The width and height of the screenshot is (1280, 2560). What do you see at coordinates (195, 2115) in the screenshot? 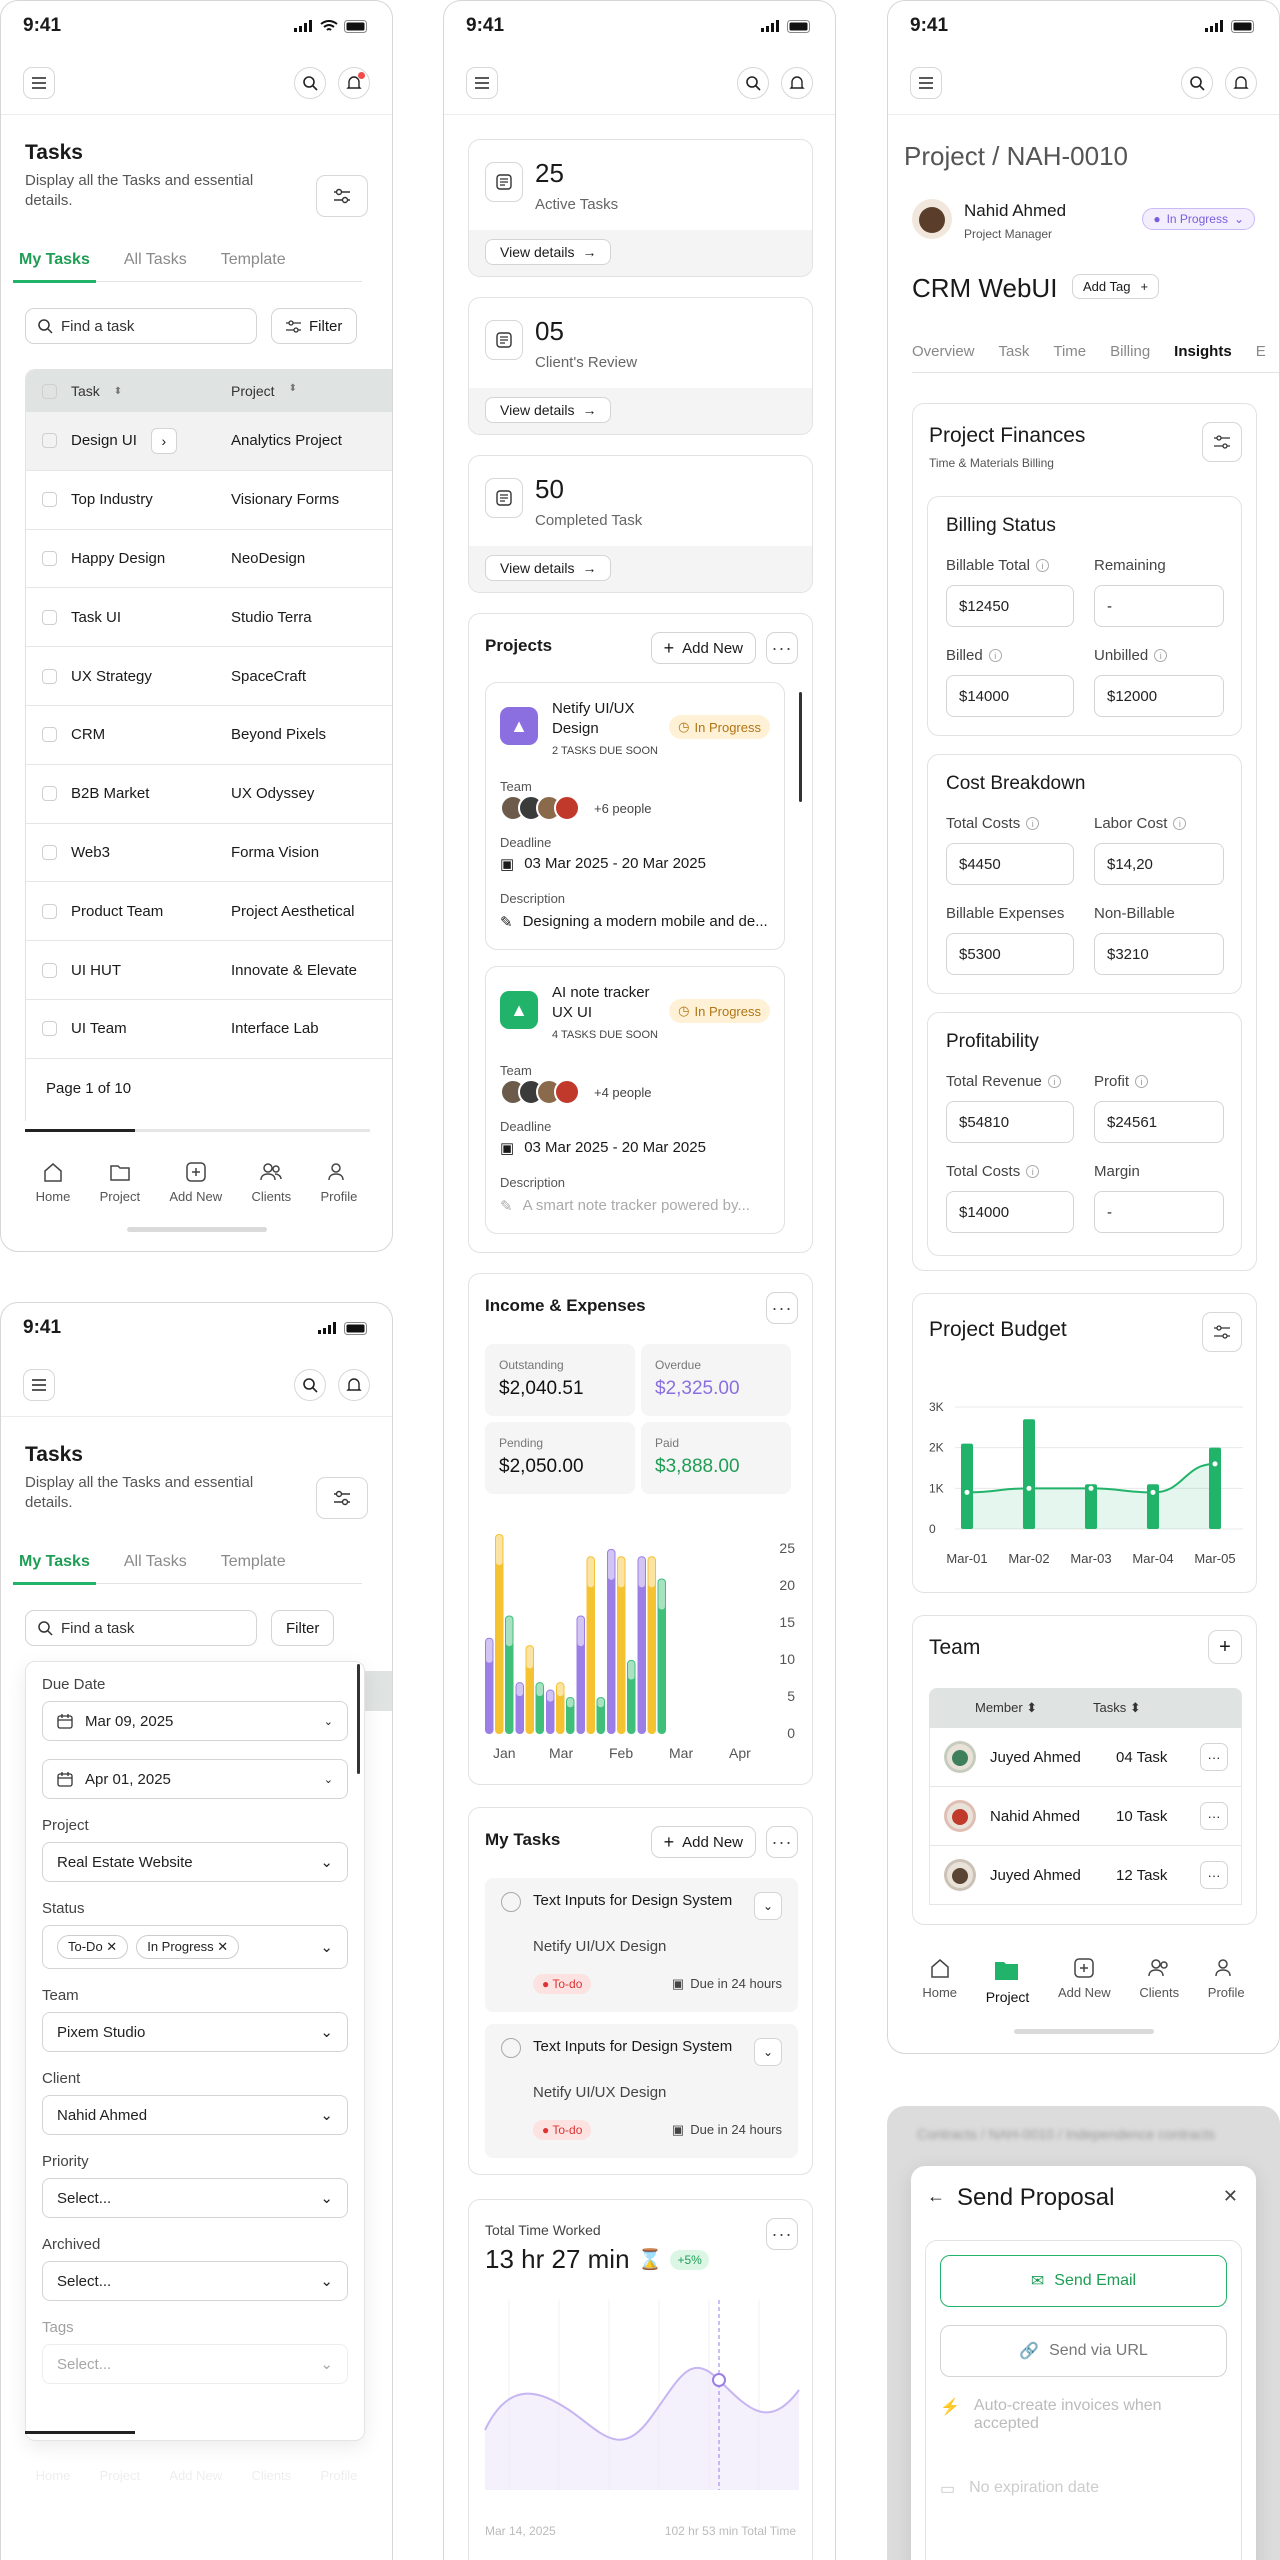
I see `client-select: Nahid Ahmed ⌄` at bounding box center [195, 2115].